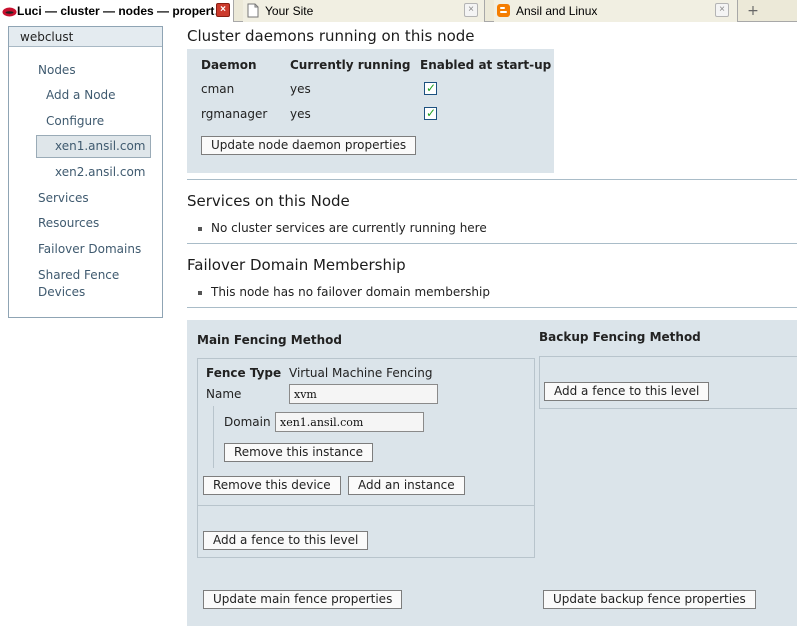  I want to click on daemons-heading: Cluster daemons running on this node, so click(331, 36).